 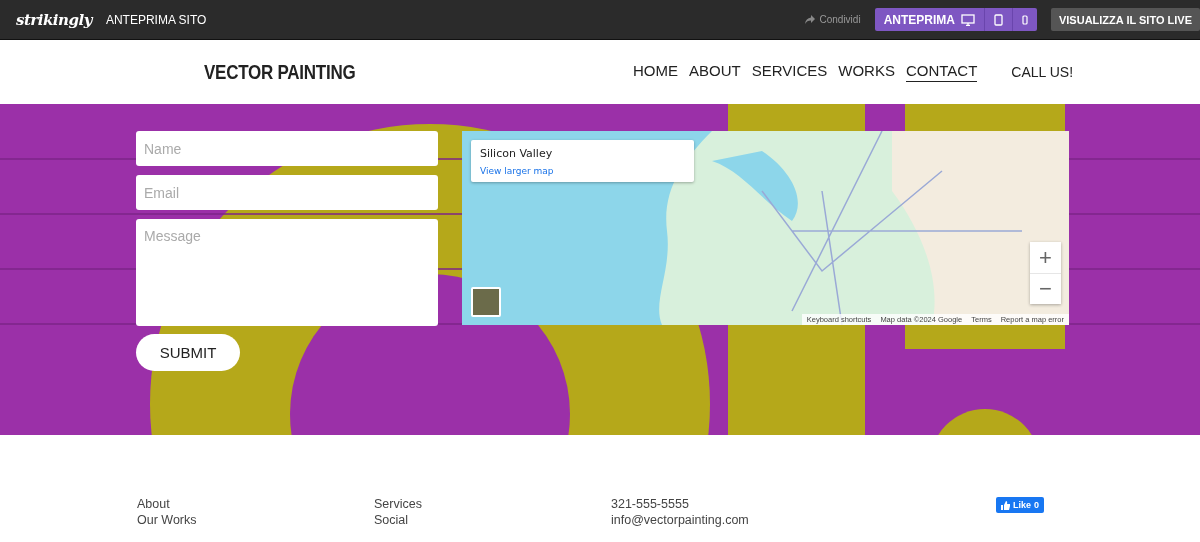 What do you see at coordinates (492, 520) in the screenshot?
I see `footer-link: Social` at bounding box center [492, 520].